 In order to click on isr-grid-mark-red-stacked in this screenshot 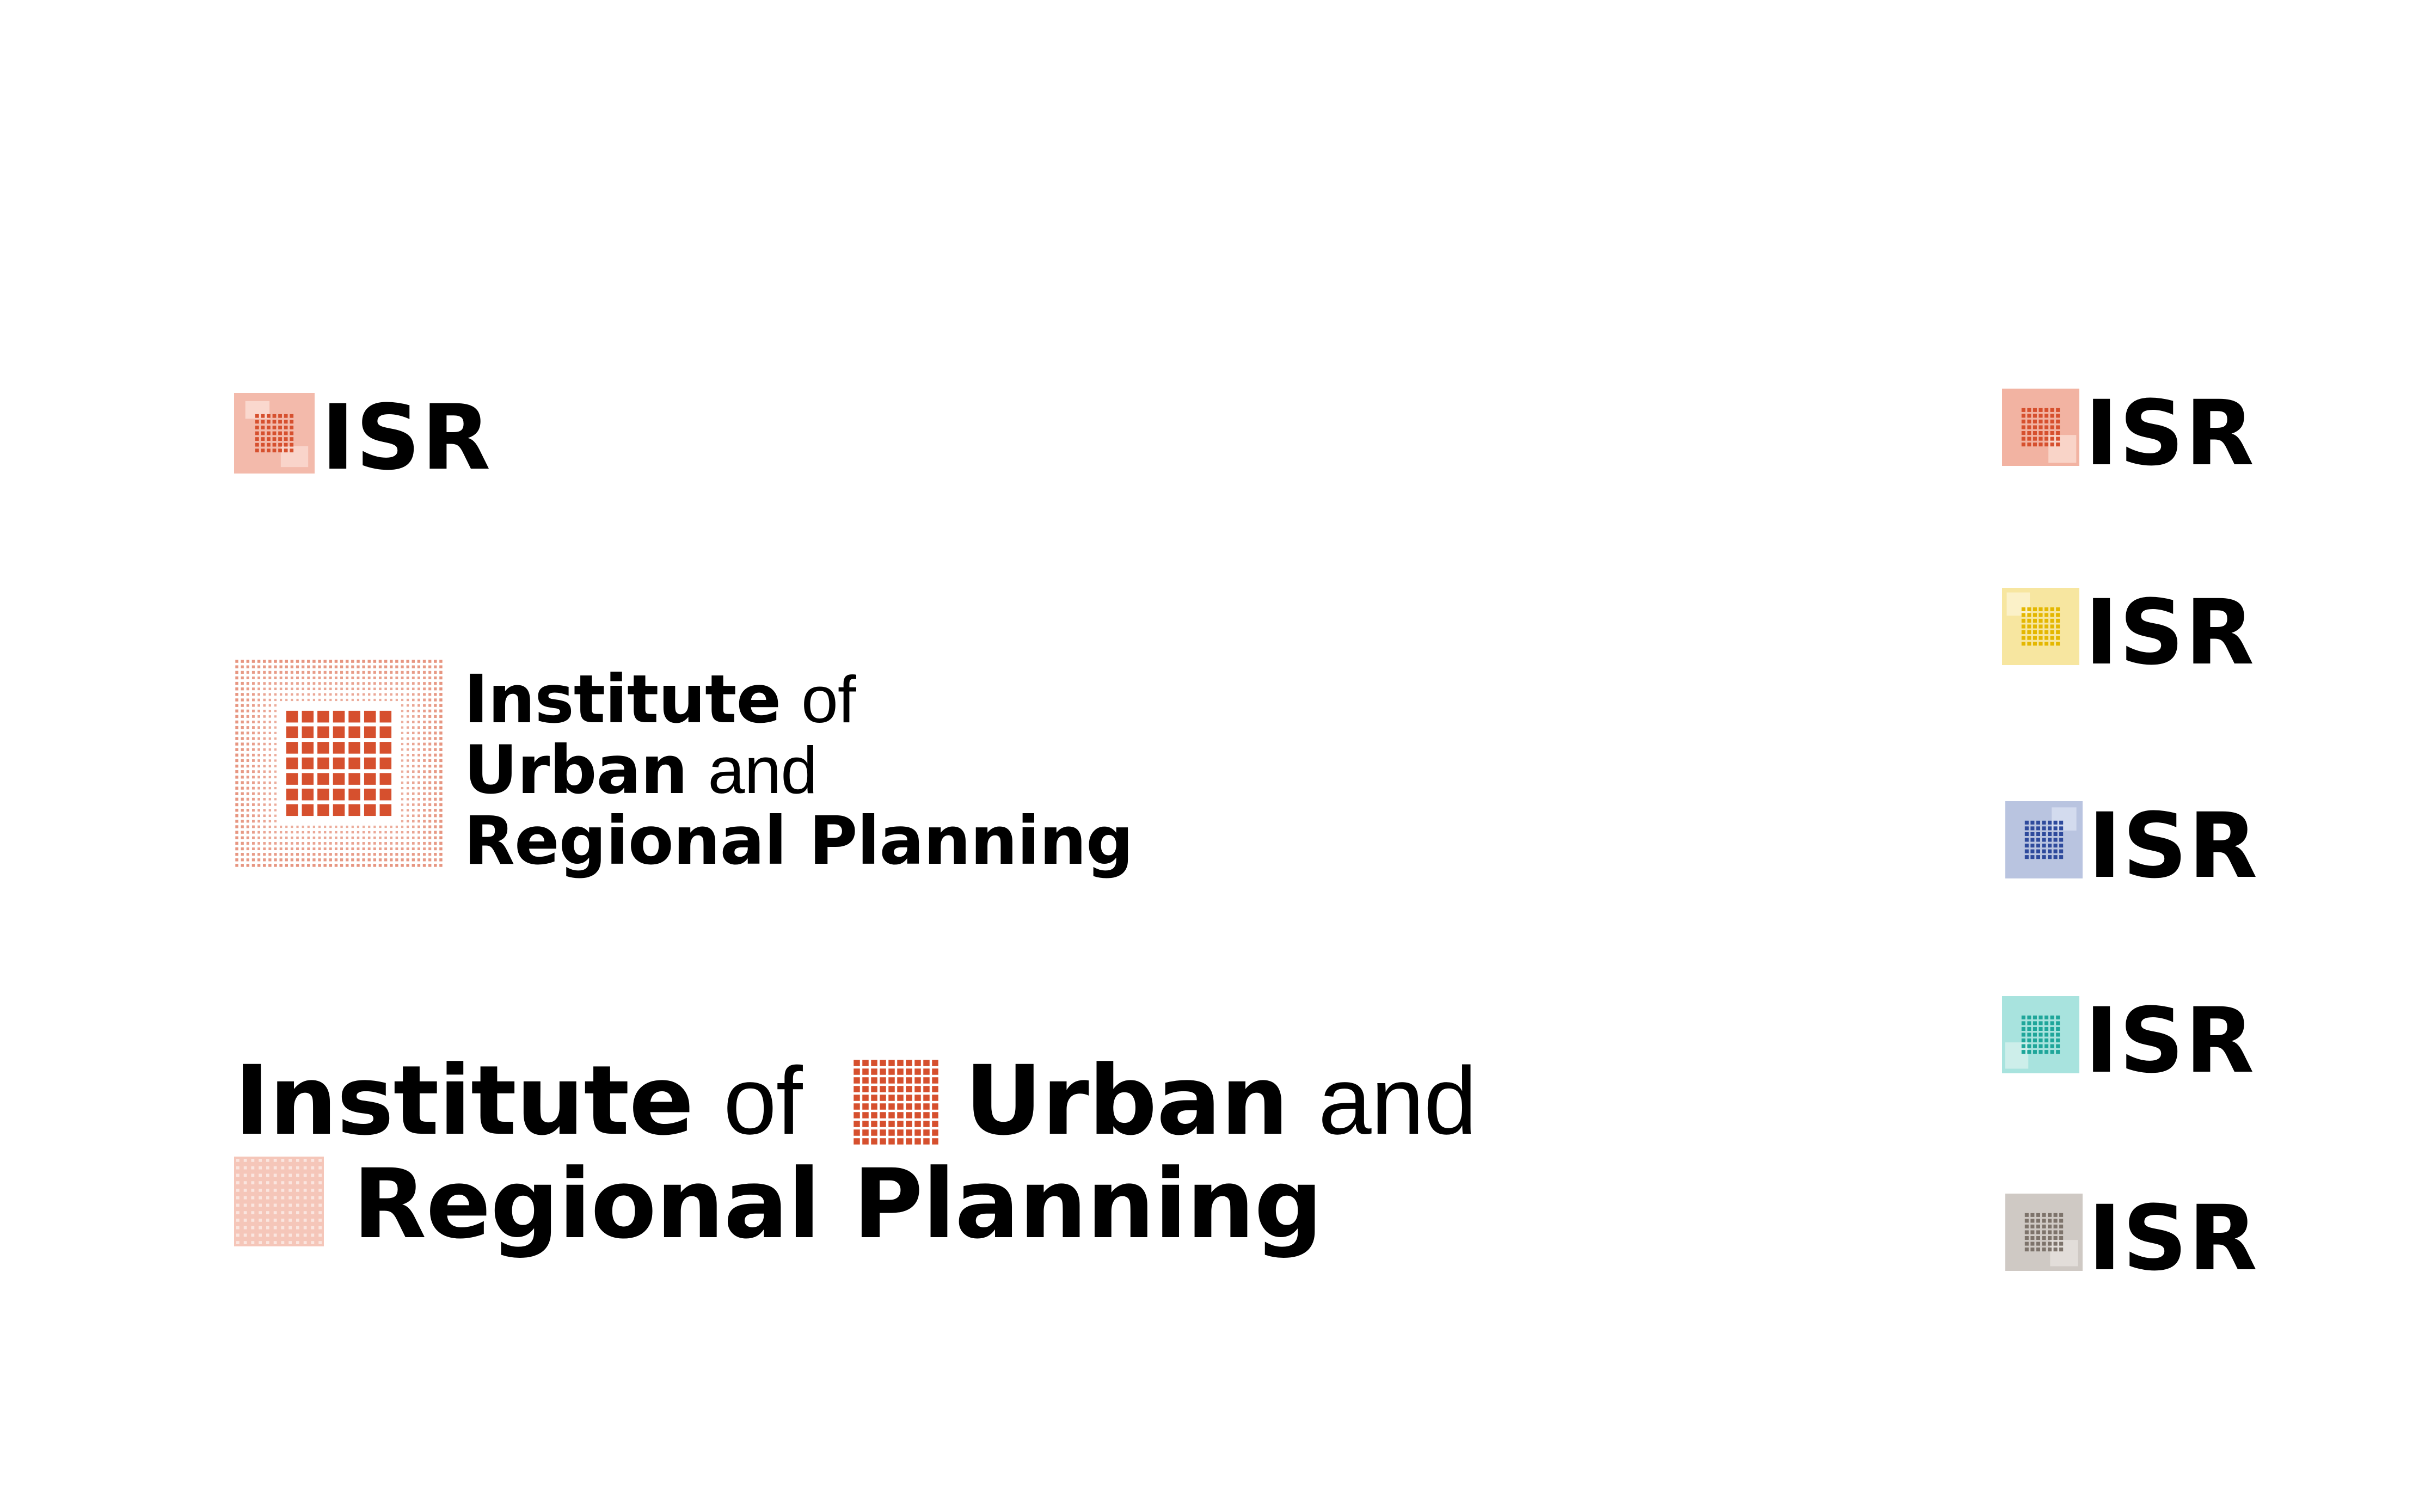, I will do `click(339, 763)`.